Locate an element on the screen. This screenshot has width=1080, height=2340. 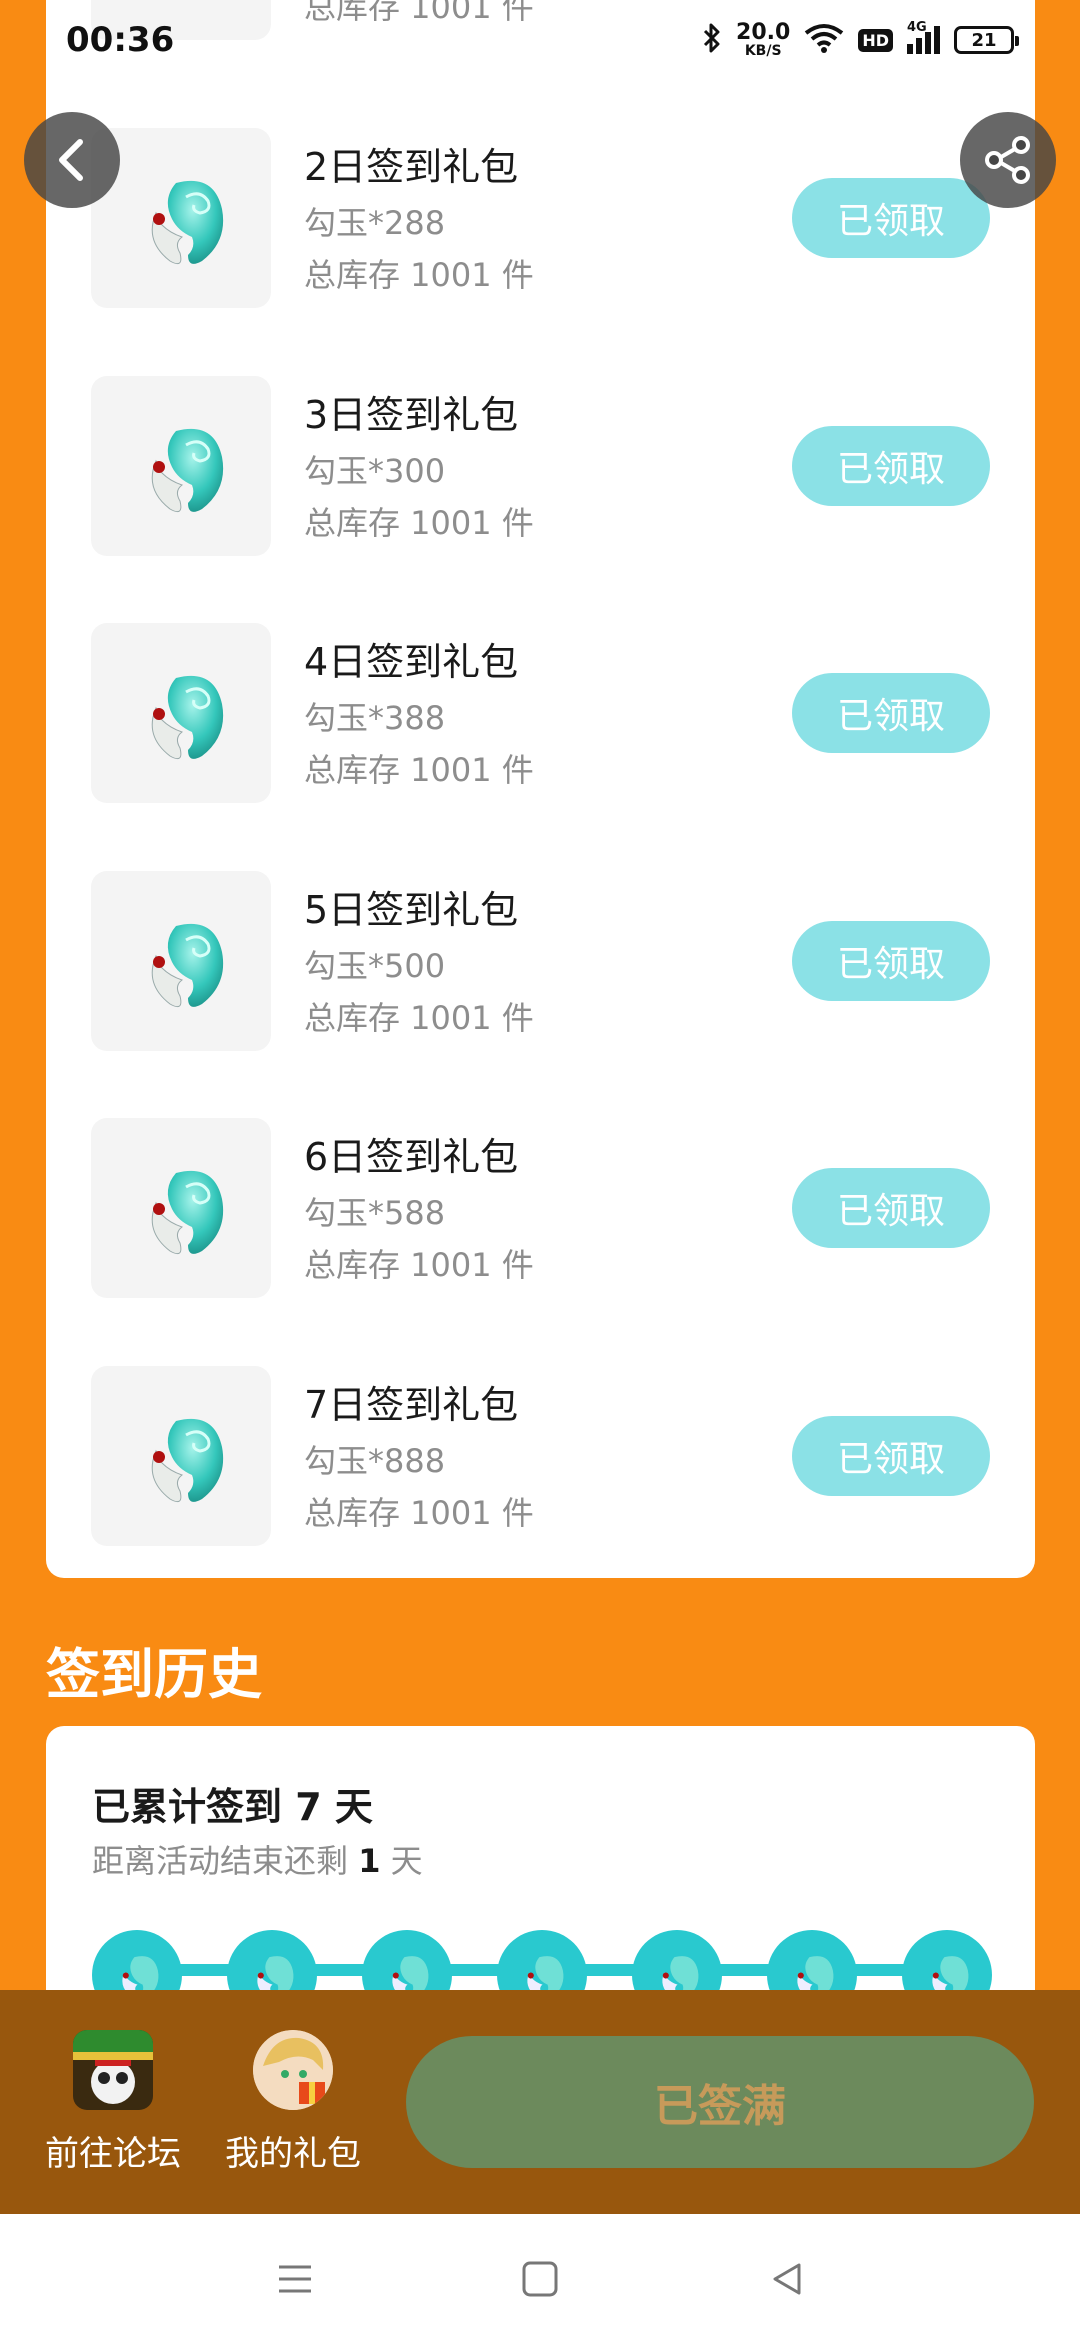
back-button is located at coordinates (72, 160).